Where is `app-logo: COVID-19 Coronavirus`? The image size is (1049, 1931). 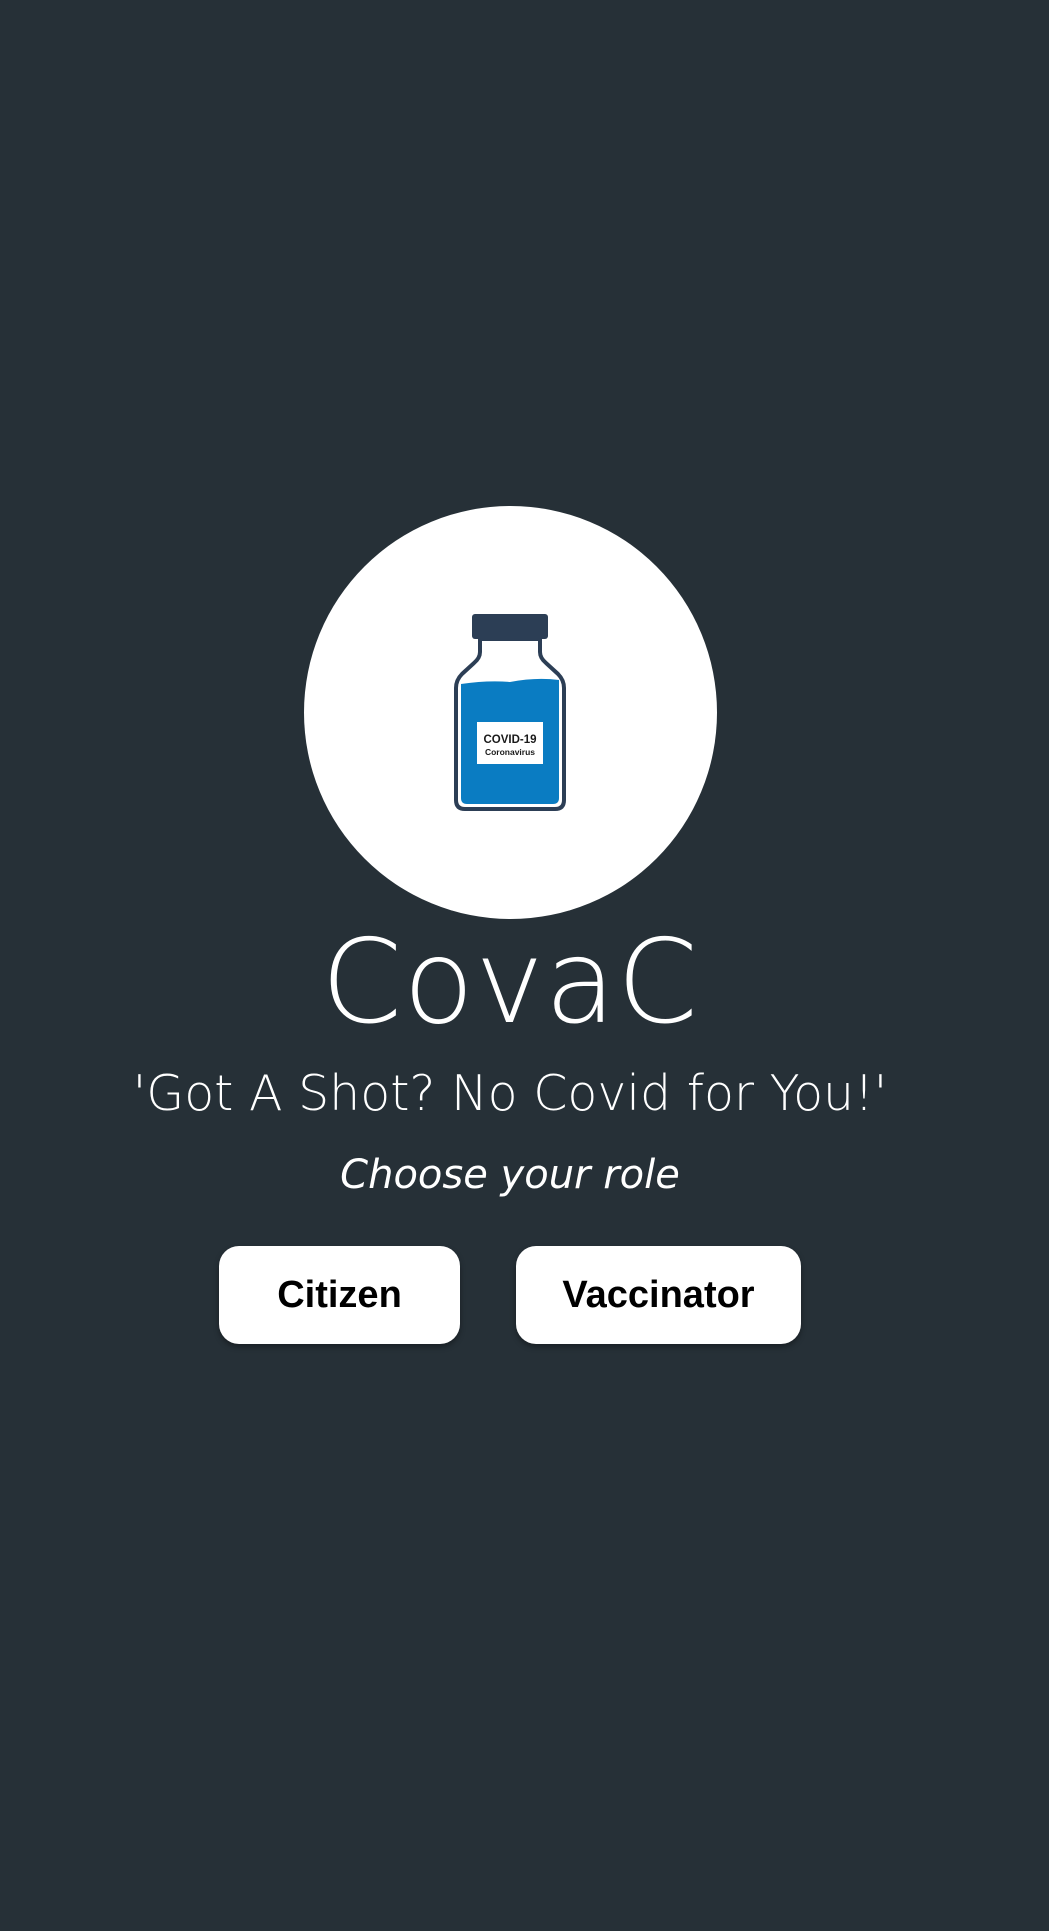 app-logo: COVID-19 Coronavirus is located at coordinates (510, 712).